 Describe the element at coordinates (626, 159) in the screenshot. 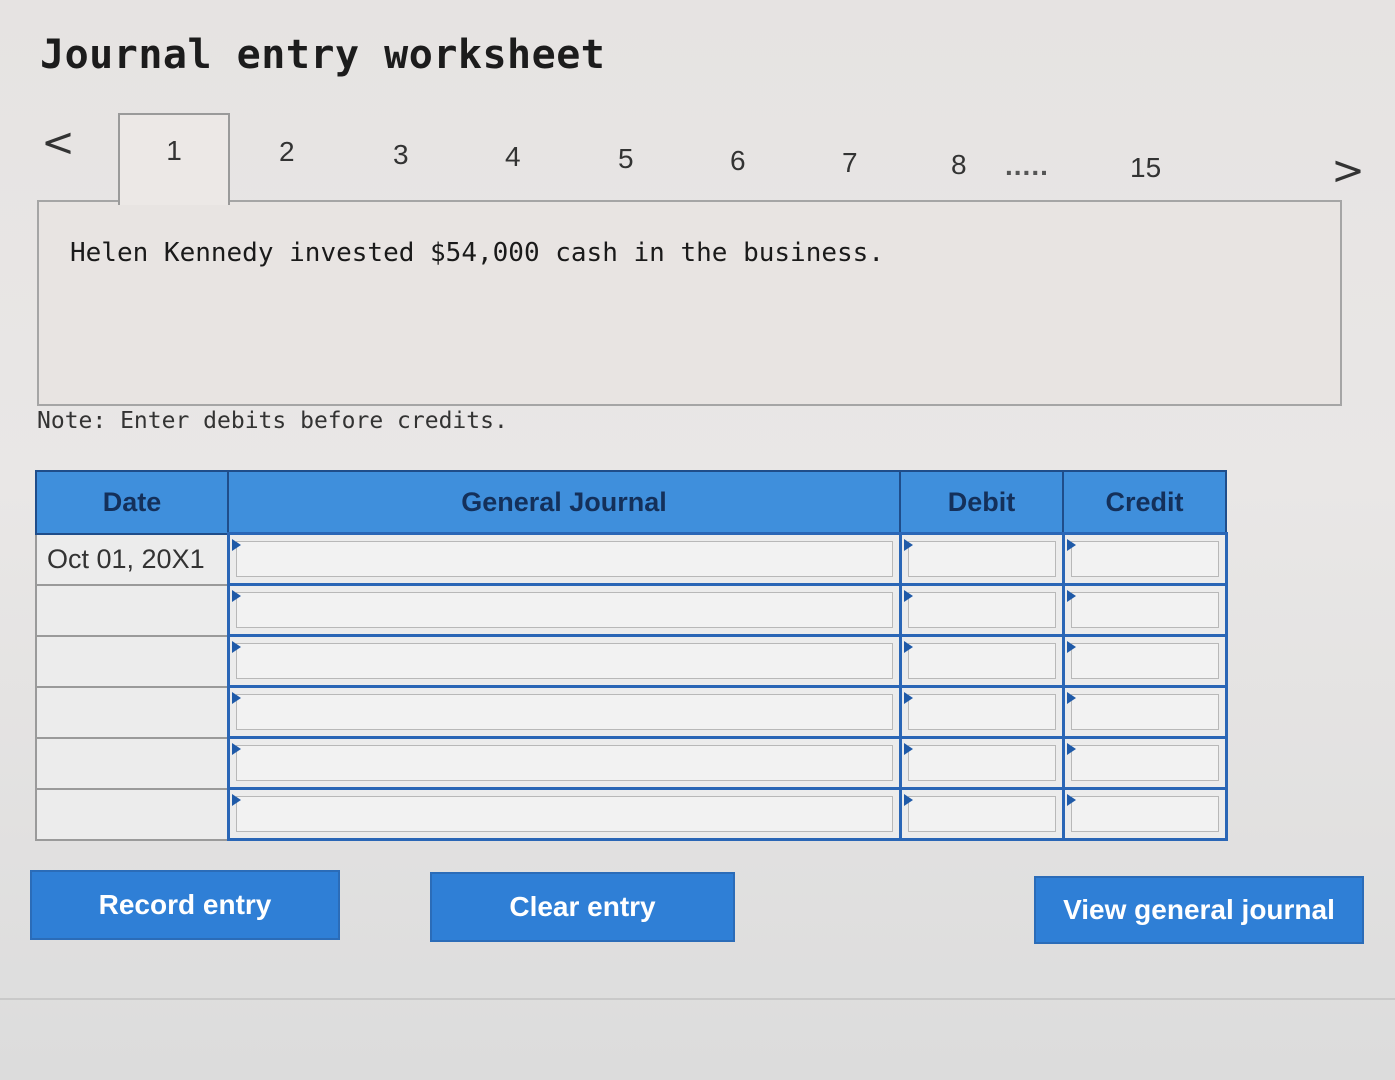

I see `tab-5: 5` at that location.